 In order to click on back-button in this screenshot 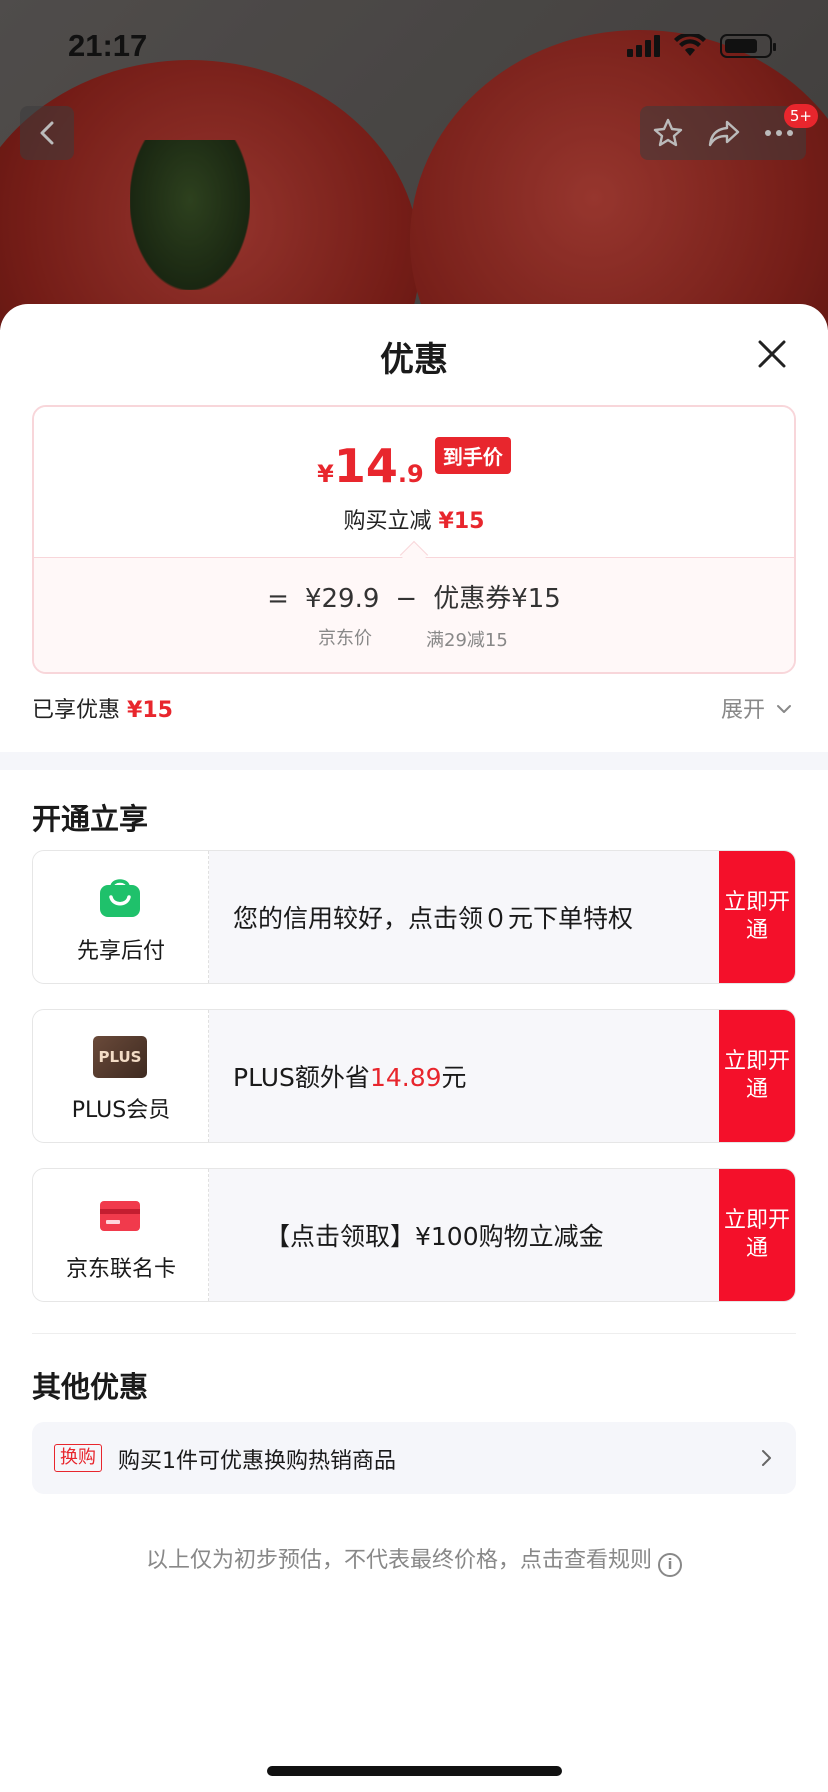, I will do `click(47, 133)`.